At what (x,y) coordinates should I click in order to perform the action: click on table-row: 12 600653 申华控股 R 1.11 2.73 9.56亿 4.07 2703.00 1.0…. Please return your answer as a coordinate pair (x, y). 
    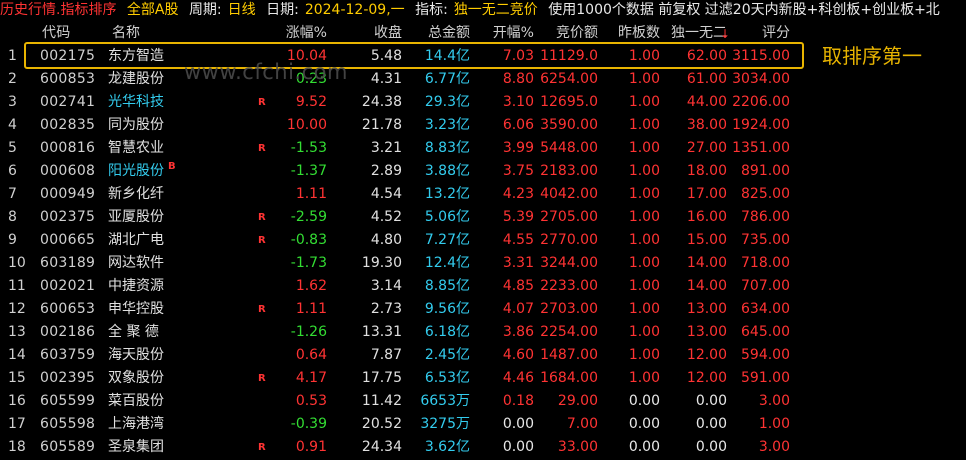
    Looking at the image, I should click on (400, 309).